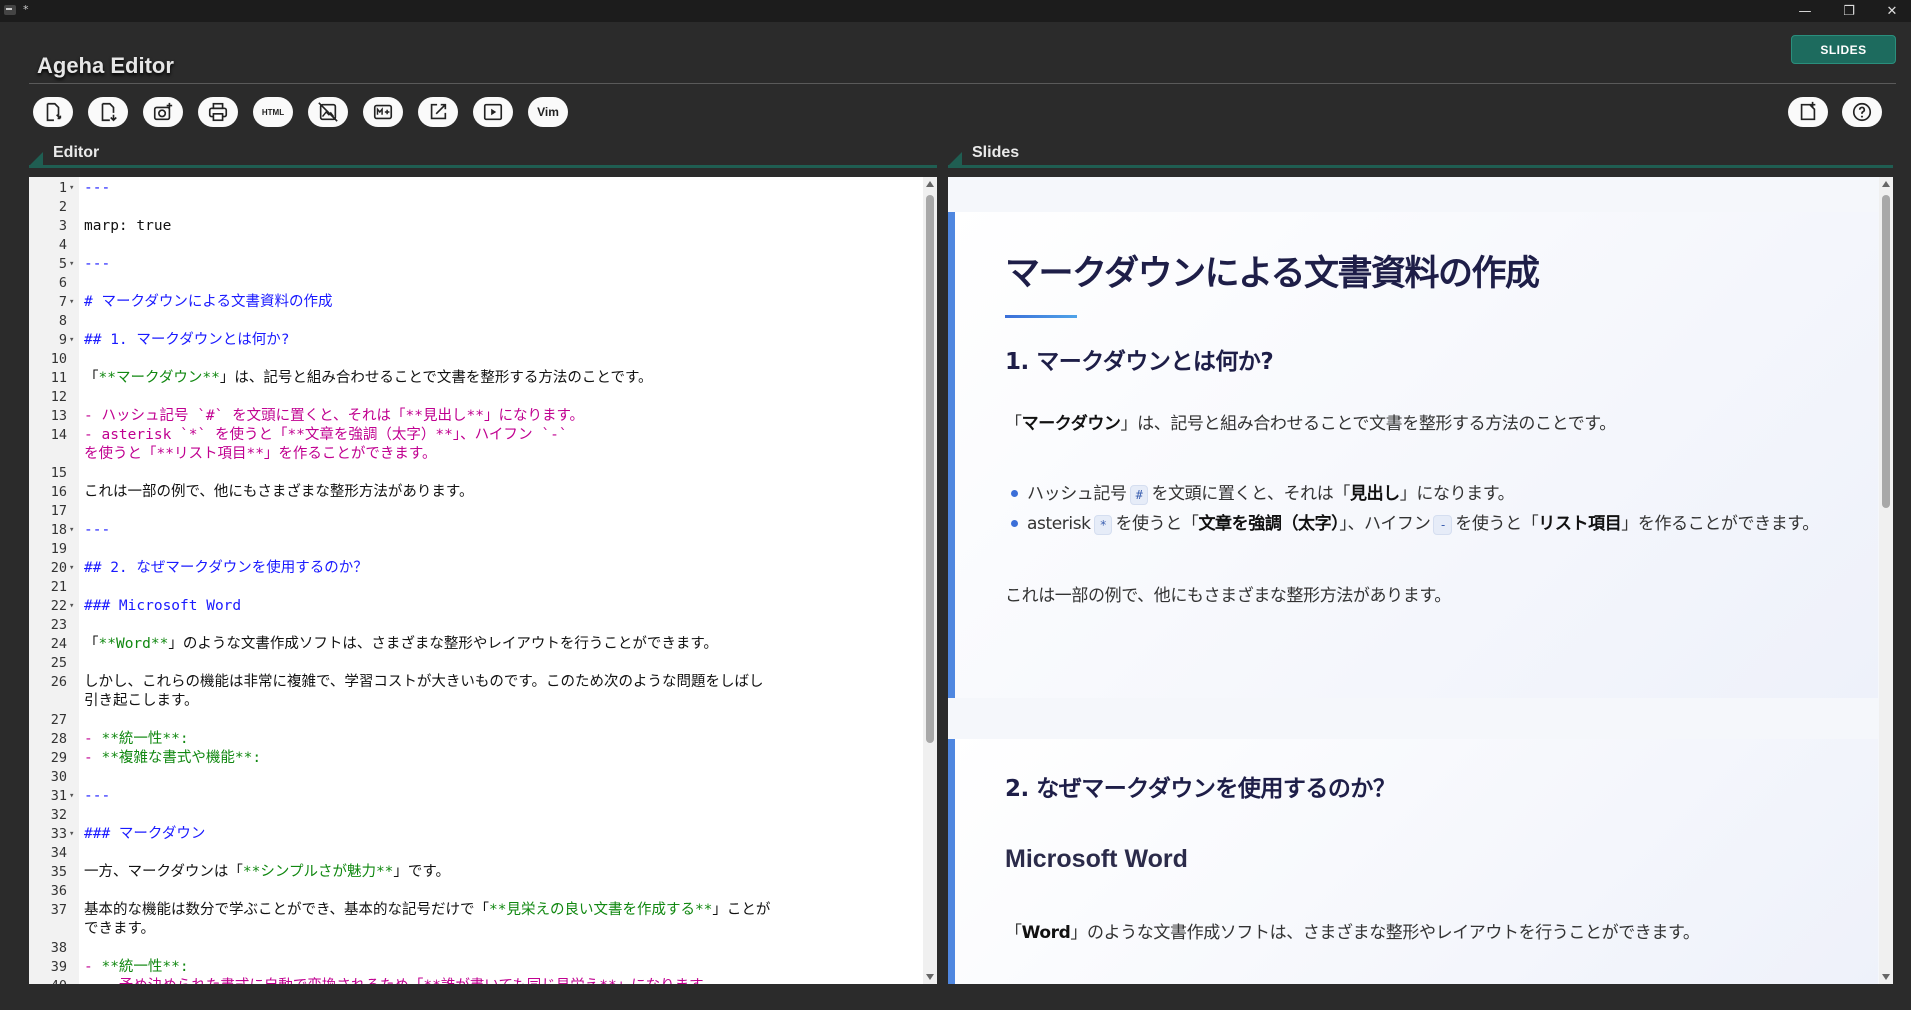 The height and width of the screenshot is (1010, 1911). I want to click on vim-mode-icon: Vim, so click(548, 112).